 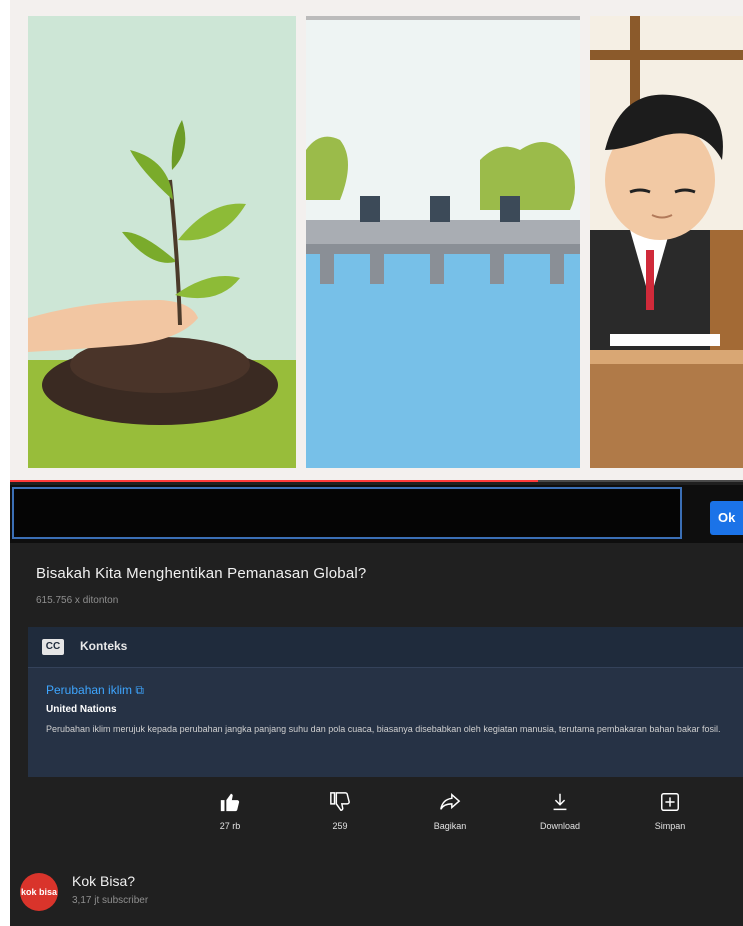 I want to click on subscriber-count: 3,17 jt subscriber, so click(x=110, y=900).